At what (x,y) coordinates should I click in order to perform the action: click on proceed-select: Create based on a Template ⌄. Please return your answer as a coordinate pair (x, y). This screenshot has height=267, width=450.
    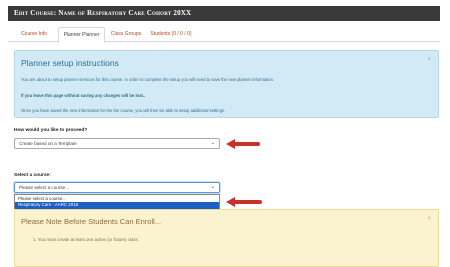
    Looking at the image, I should click on (117, 143).